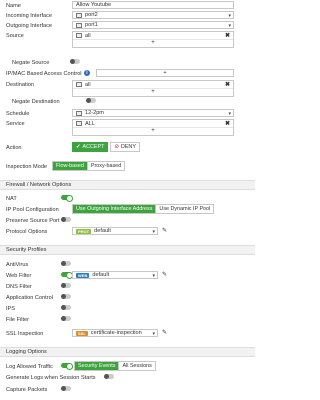 The height and width of the screenshot is (400, 320). Describe the element at coordinates (26, 352) in the screenshot. I see `logging-section-title: Logging Options` at that location.